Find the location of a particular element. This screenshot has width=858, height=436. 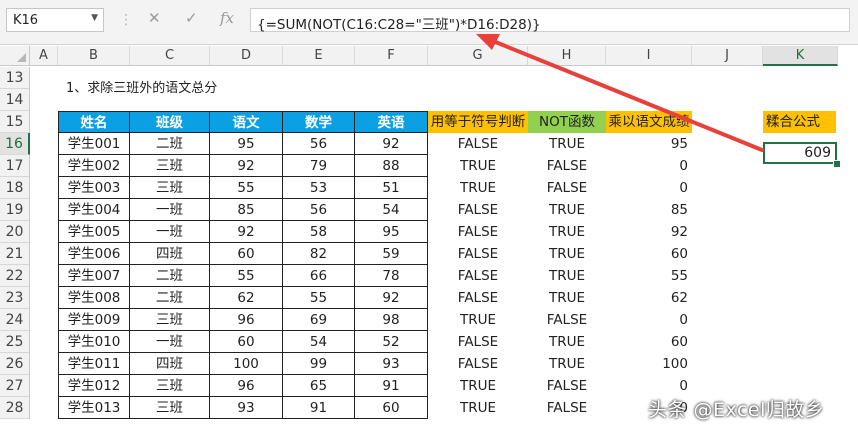

column-header-h: H is located at coordinates (567, 56).